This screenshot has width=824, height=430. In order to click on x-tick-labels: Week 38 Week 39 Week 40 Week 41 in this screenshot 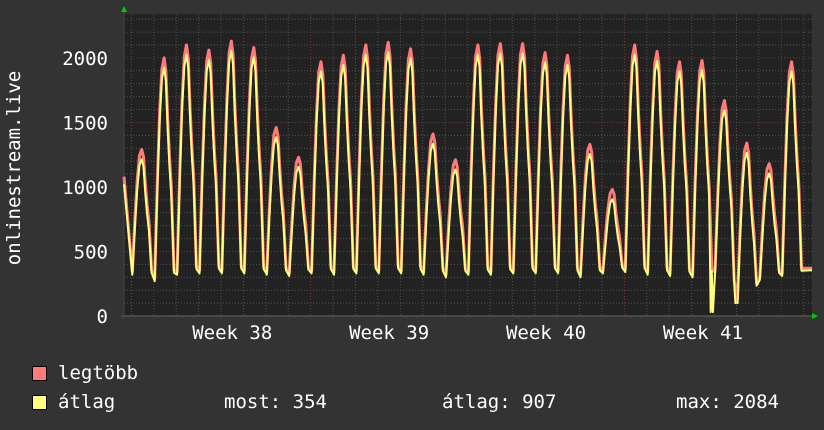, I will do `click(467, 333)`.